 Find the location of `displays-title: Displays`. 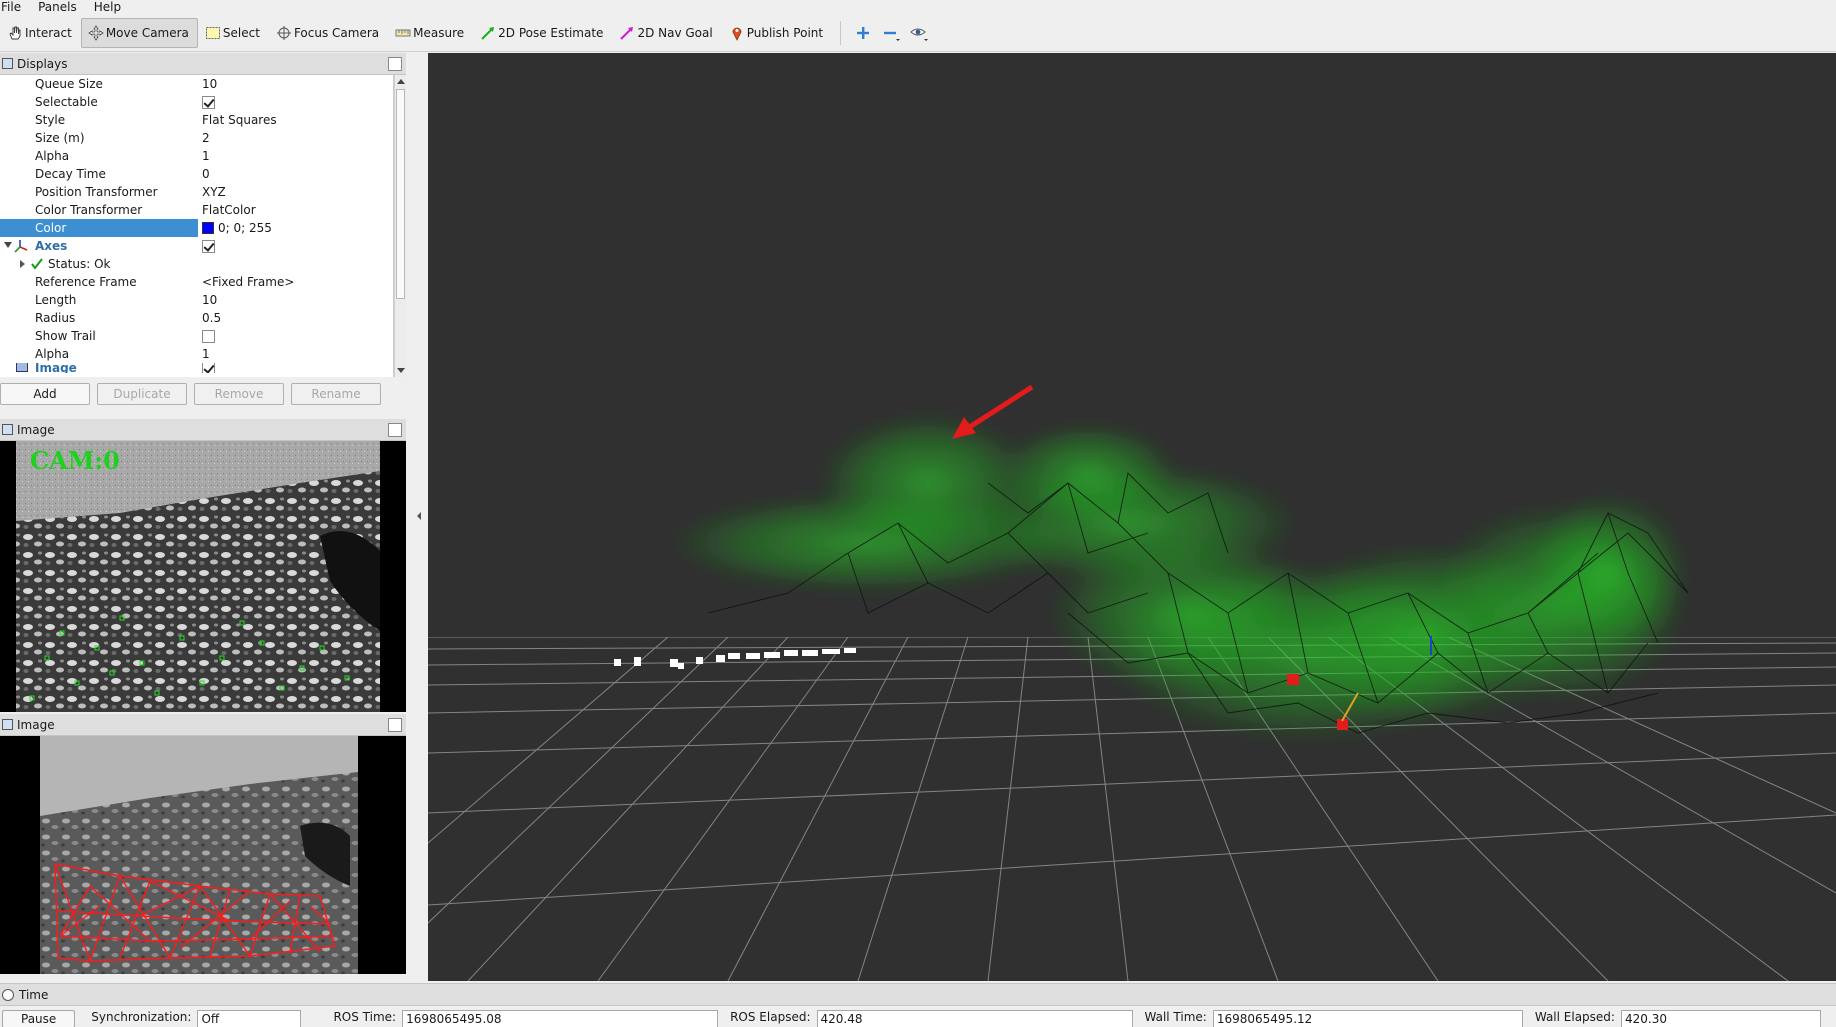

displays-title: Displays is located at coordinates (42, 63).